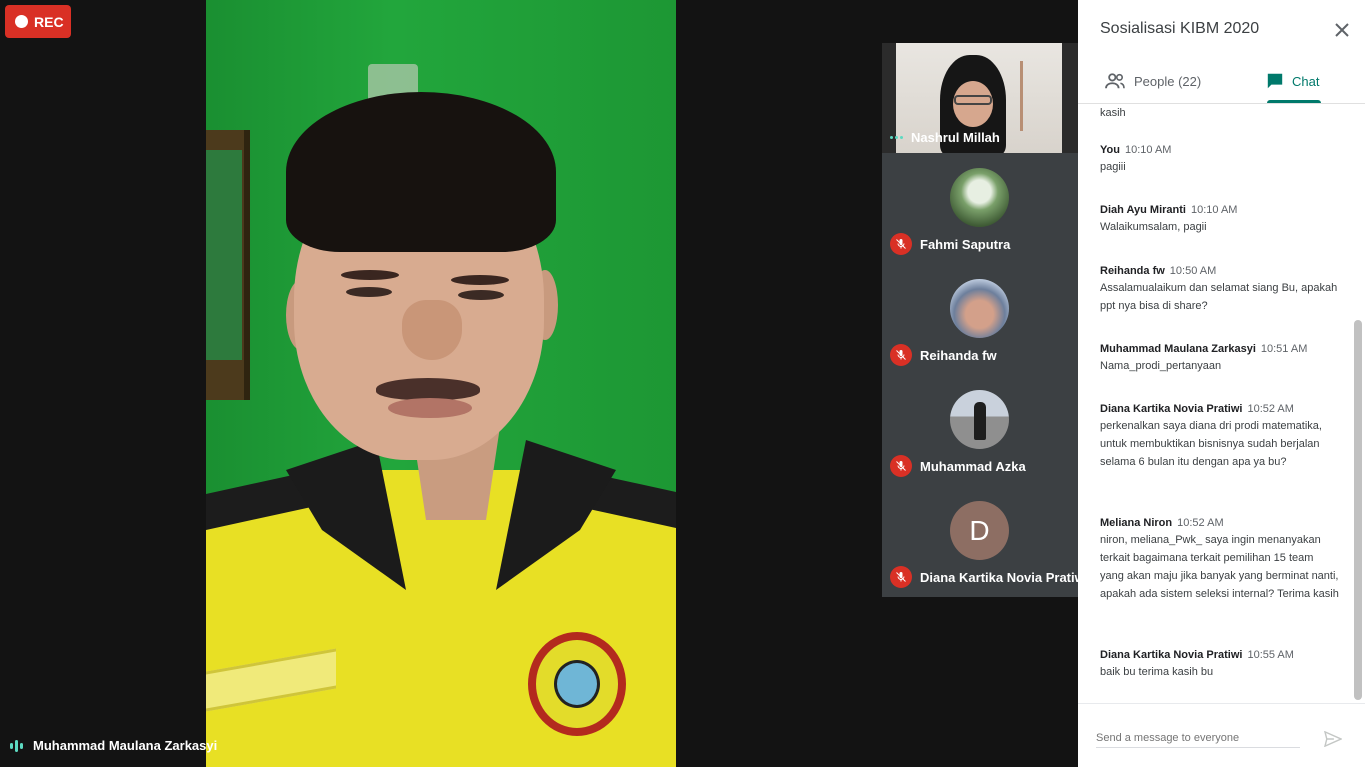 The width and height of the screenshot is (1365, 767). I want to click on close-icon, so click(1342, 30).